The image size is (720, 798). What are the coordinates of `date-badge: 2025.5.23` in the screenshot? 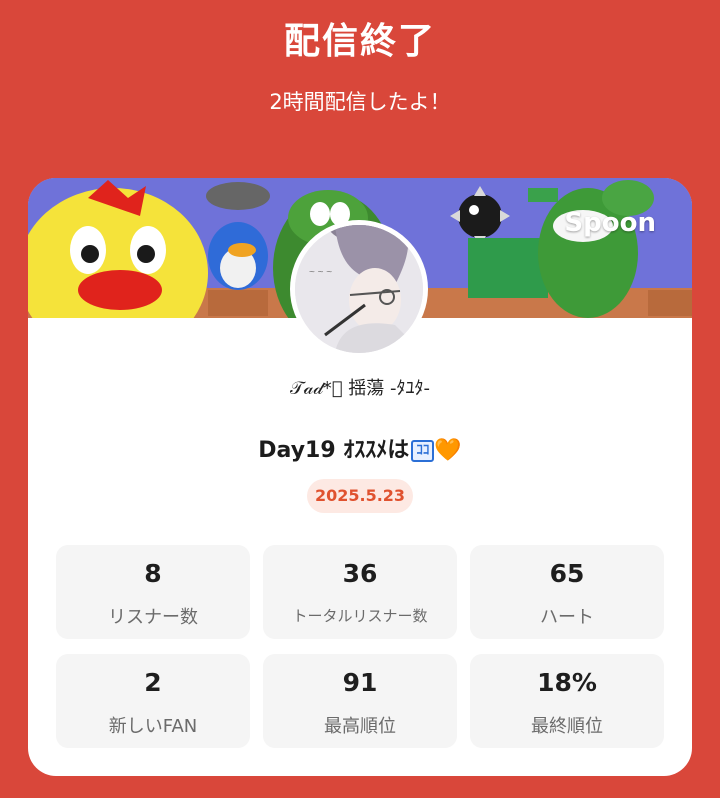 It's located at (360, 496).